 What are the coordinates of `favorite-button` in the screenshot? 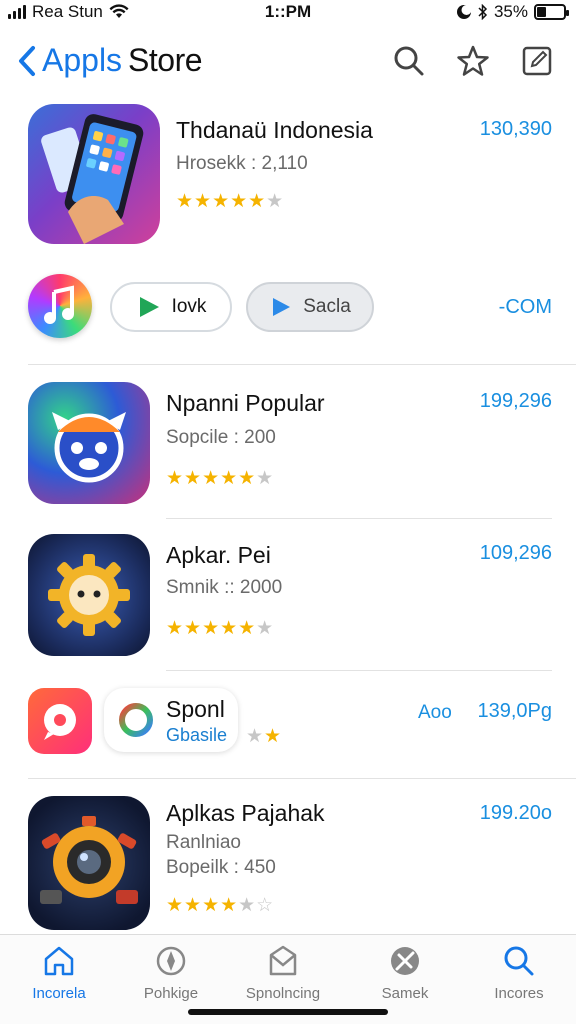 It's located at (473, 61).